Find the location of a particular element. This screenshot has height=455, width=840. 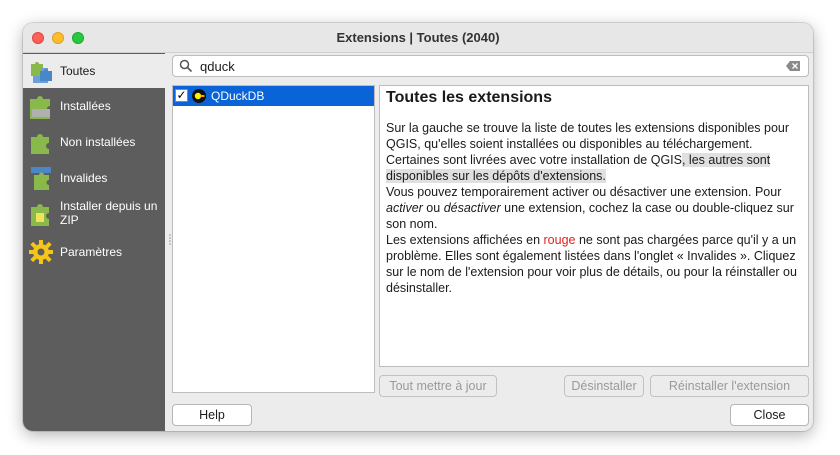

sidebar-item-label: Paramètres is located at coordinates (91, 252).